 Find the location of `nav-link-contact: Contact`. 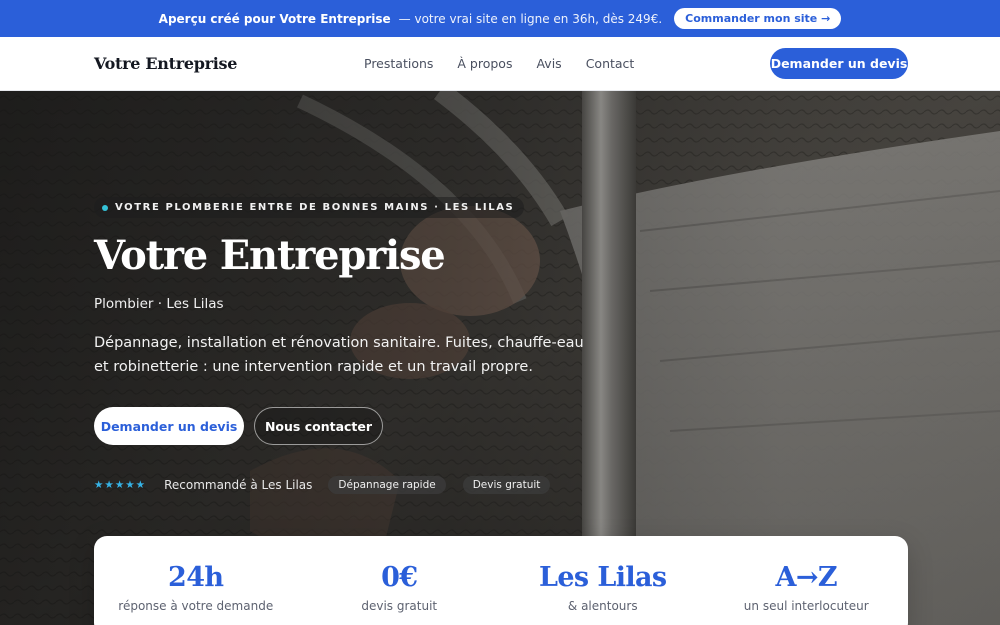

nav-link-contact: Contact is located at coordinates (610, 63).